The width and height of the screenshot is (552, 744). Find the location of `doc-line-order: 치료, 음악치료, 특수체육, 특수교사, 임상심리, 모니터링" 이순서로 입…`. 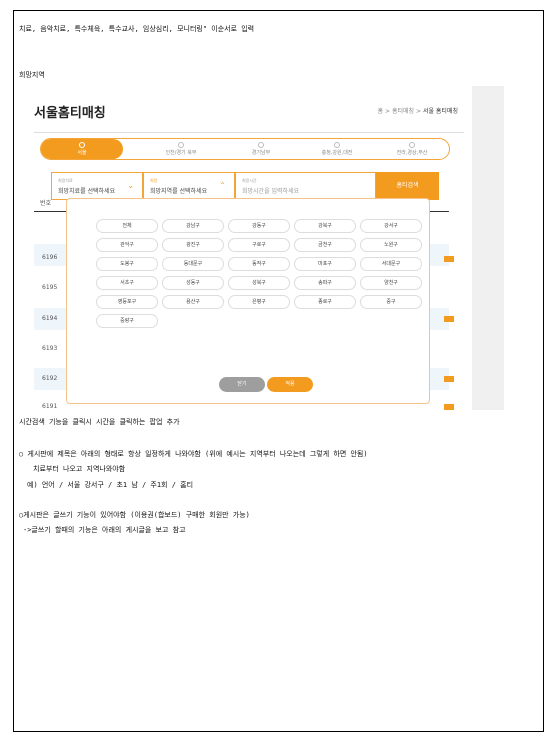

doc-line-order: 치료, 음악치료, 특수체육, 특수교사, 임상심리, 모니터링" 이순서로 입… is located at coordinates (137, 29).